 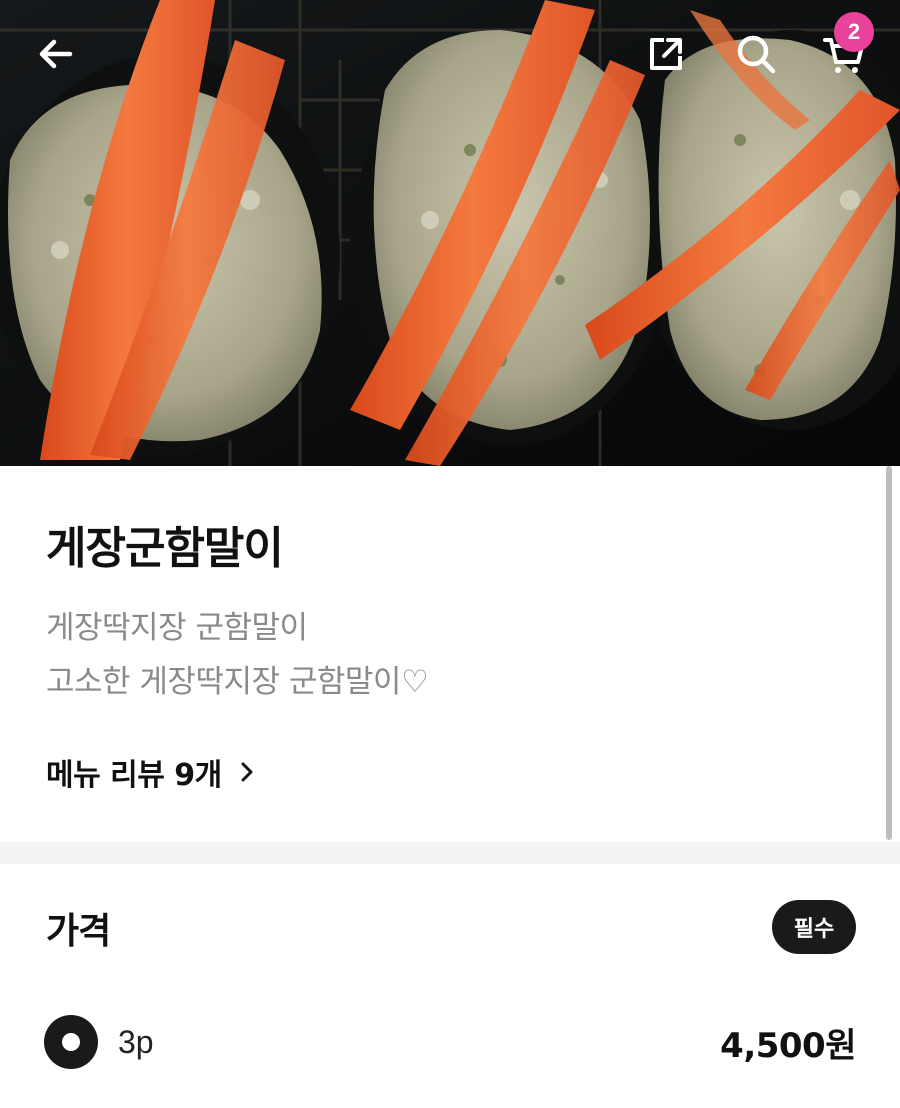 I want to click on menu-description-line1: 게장딱지장 군함말이, so click(x=177, y=628).